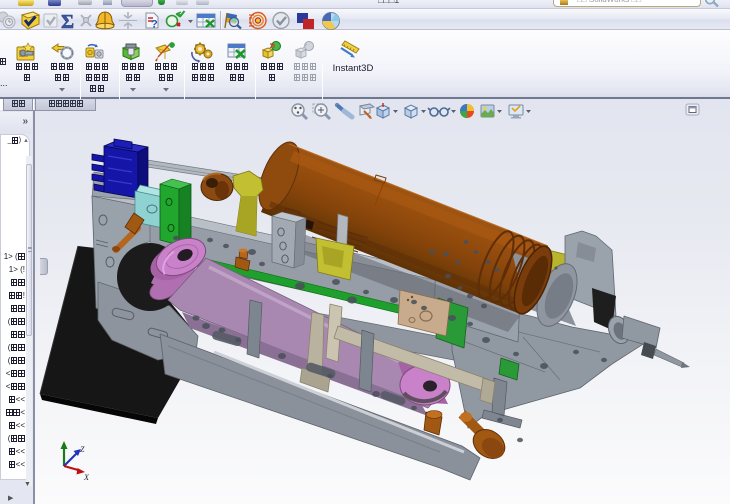  I want to click on svg-text: Σ, so click(67, 20).